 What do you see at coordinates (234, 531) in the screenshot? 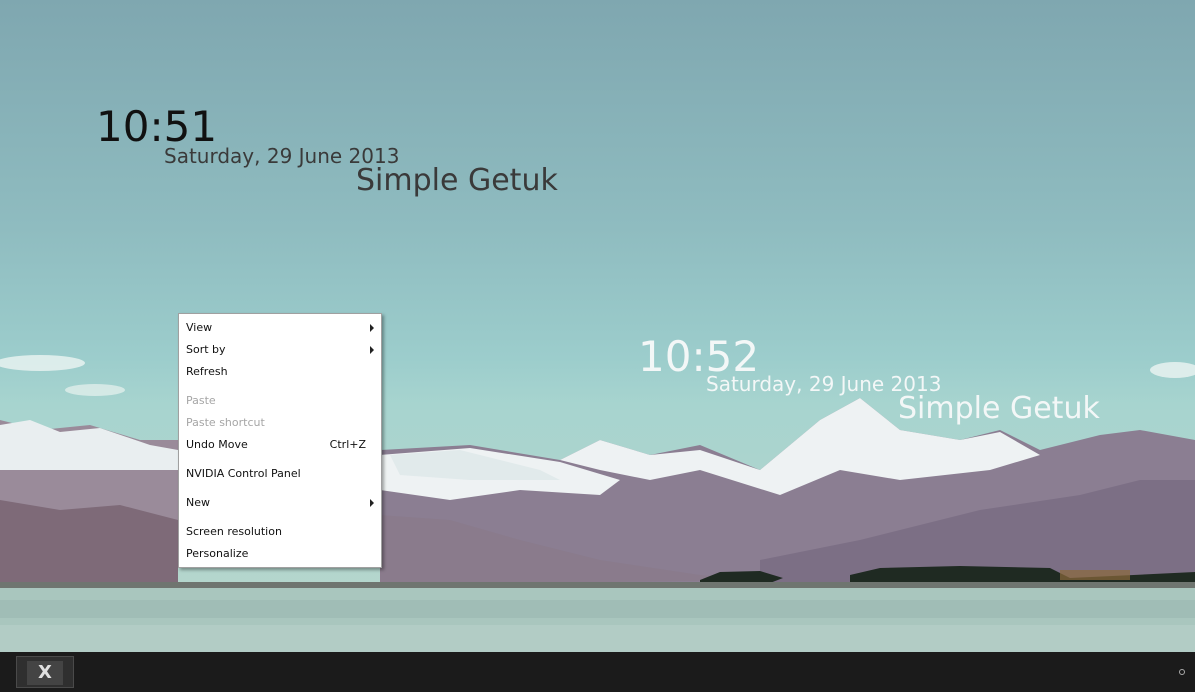
I see `menu-item-label: Screen resolution` at bounding box center [234, 531].